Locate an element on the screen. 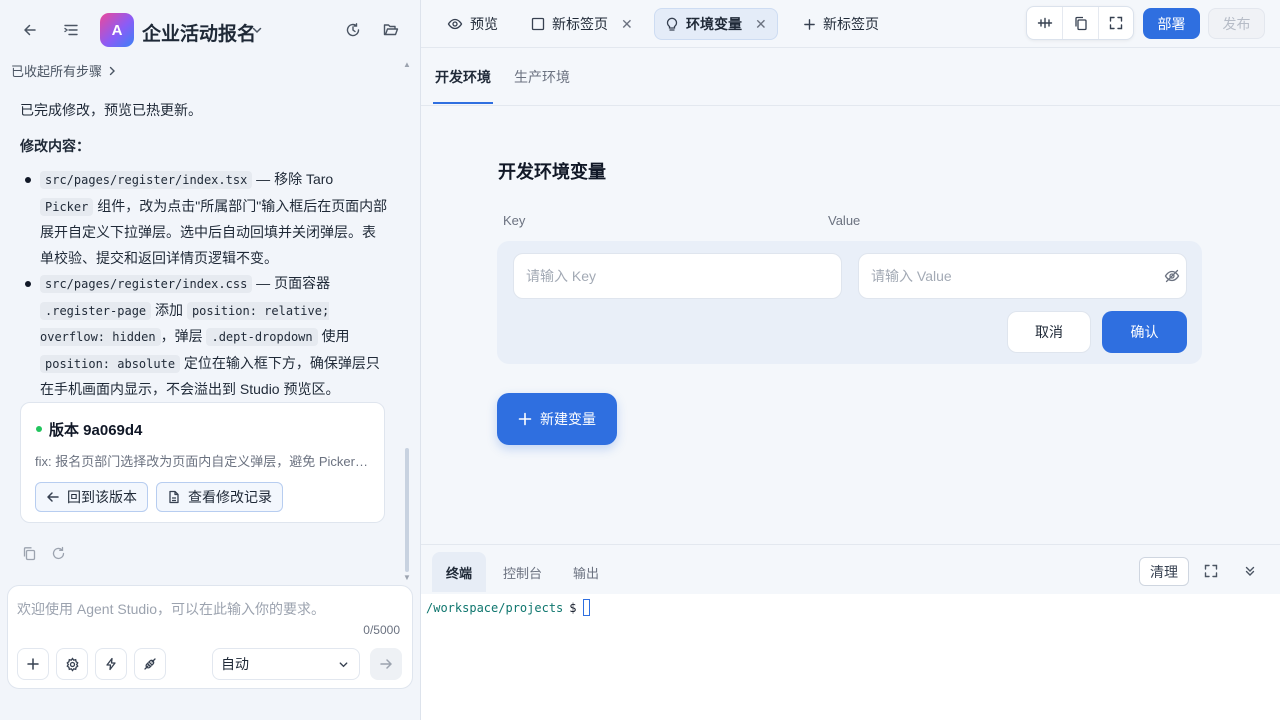 The width and height of the screenshot is (1280, 720). env-var-form: 取消 确认 is located at coordinates (849, 302).